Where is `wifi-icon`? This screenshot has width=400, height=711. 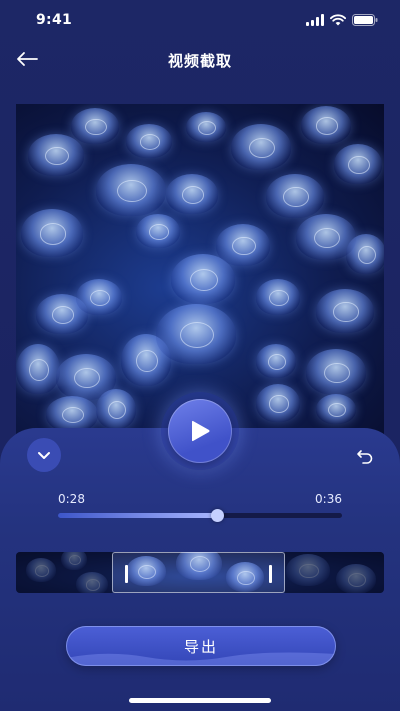
wifi-icon is located at coordinates (338, 20).